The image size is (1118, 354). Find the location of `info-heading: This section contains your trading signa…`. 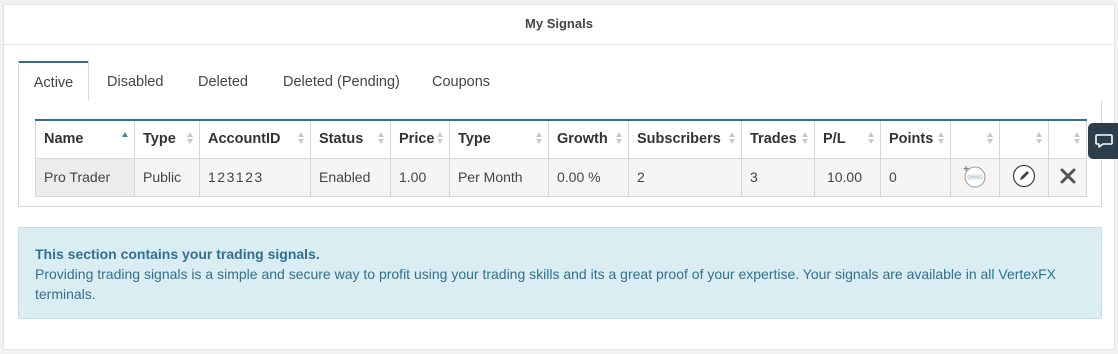

info-heading: This section contains your trading signa… is located at coordinates (177, 254).